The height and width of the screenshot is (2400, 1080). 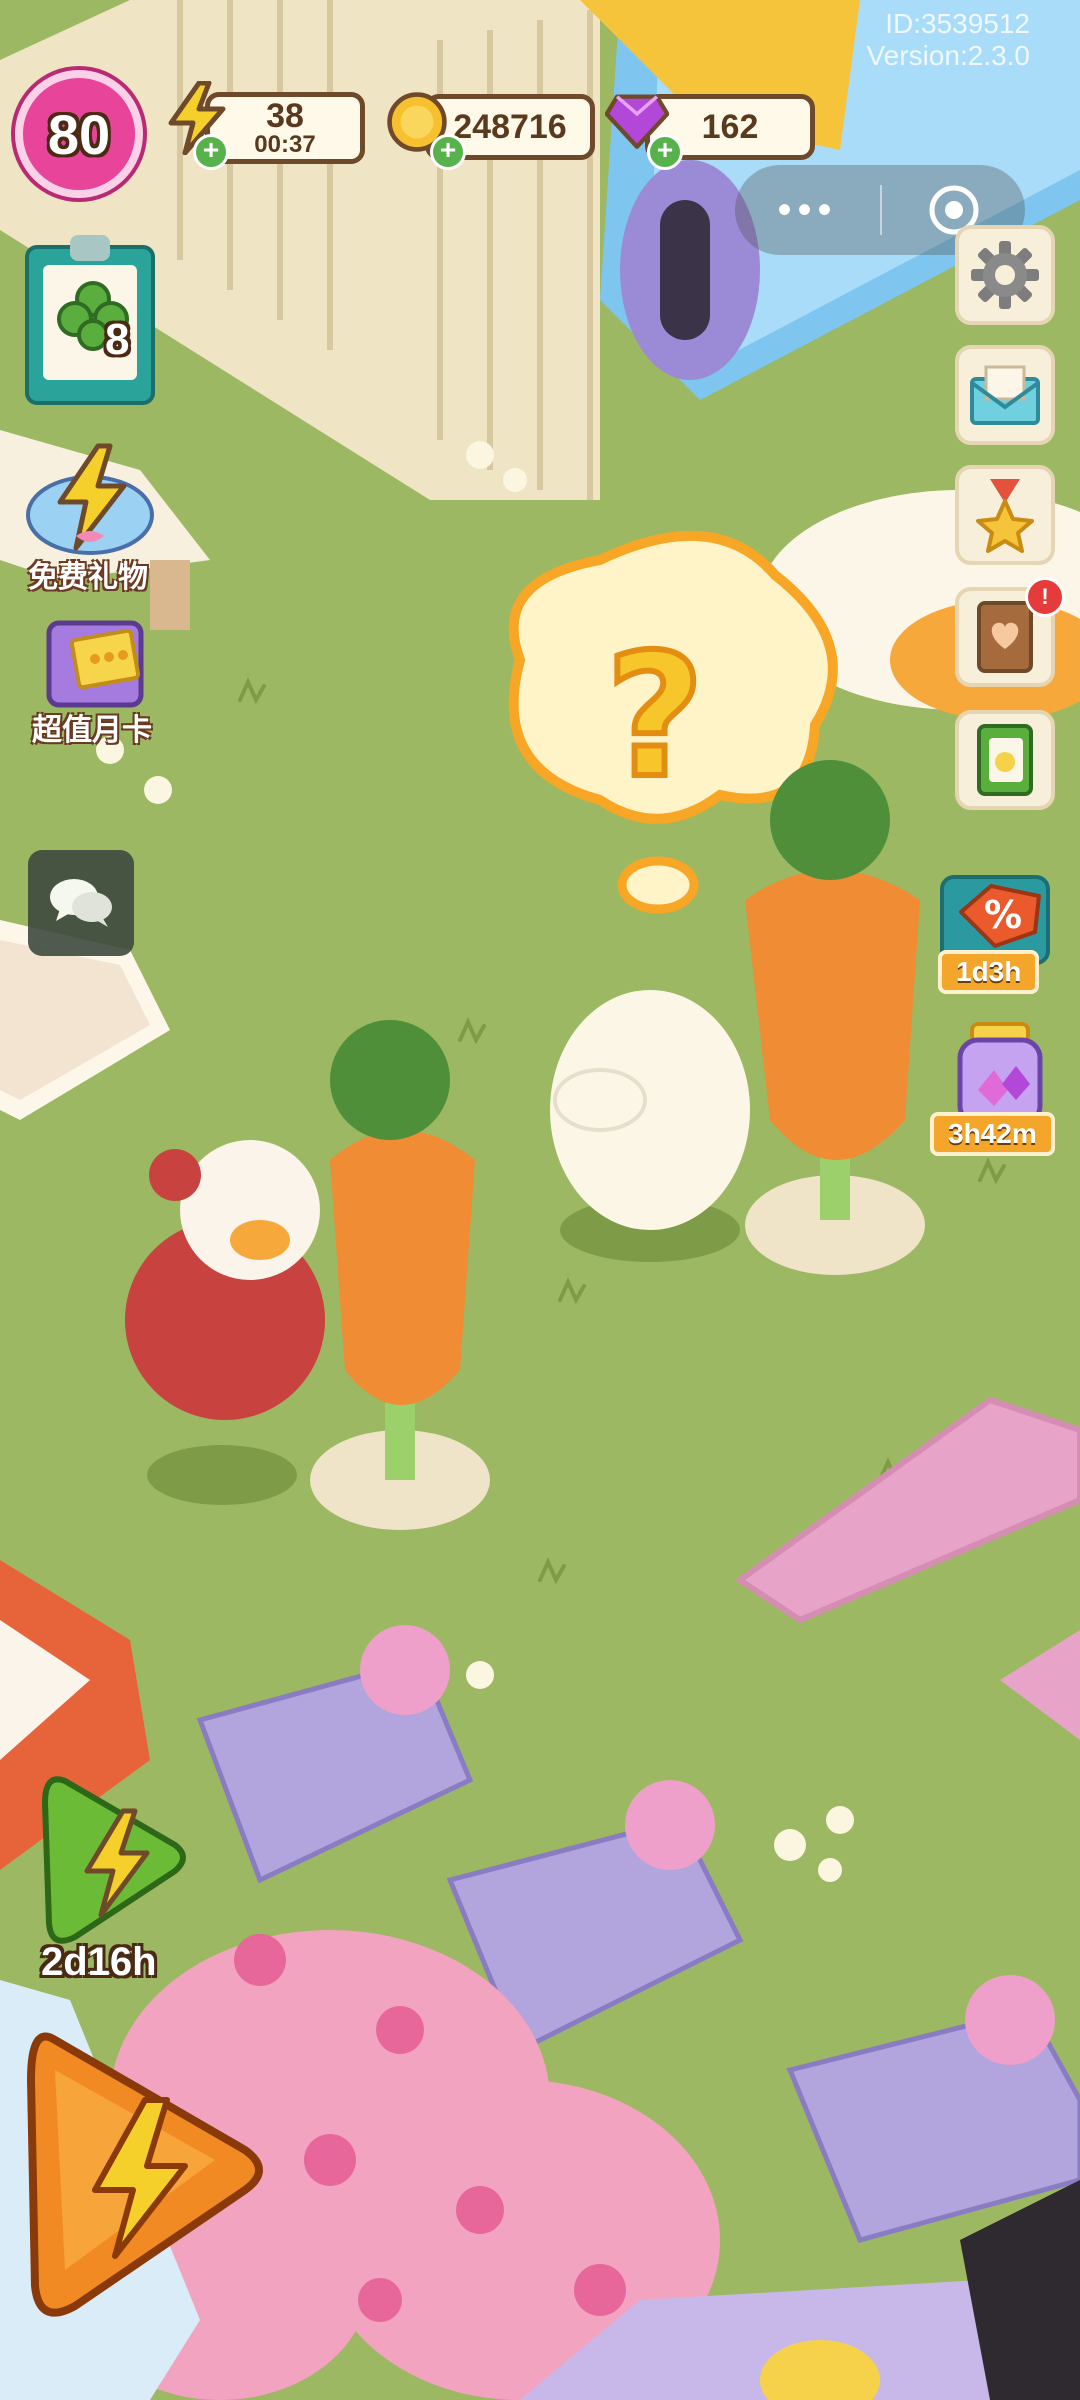 I want to click on sale-offer-timer: 1d3h, so click(x=989, y=972).